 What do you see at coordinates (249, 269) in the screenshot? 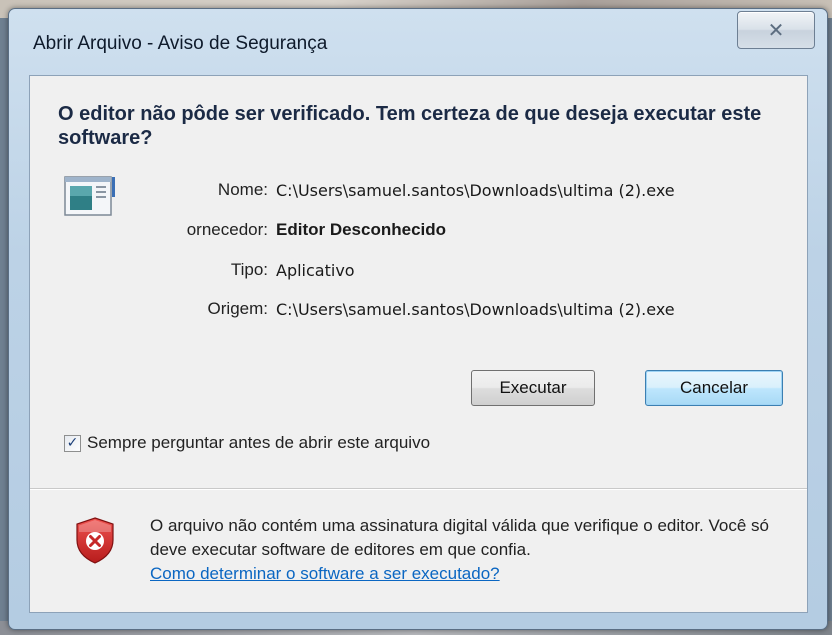
I see `type-label: Tipo:` at bounding box center [249, 269].